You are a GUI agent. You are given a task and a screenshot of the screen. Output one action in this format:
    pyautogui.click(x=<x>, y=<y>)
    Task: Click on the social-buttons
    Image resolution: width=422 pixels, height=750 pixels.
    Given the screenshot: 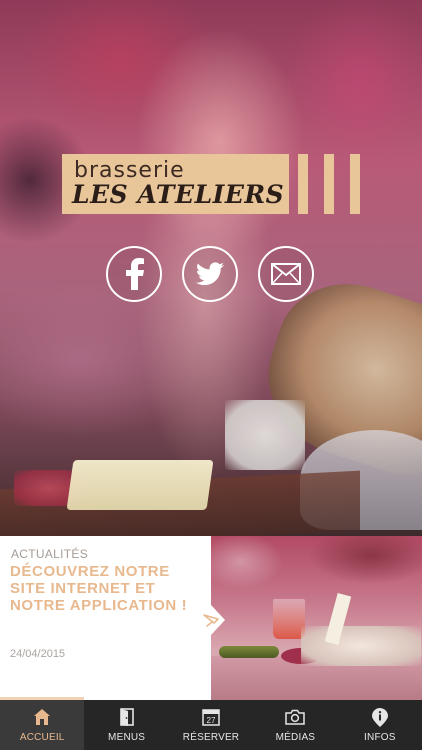 What is the action you would take?
    pyautogui.click(x=211, y=274)
    